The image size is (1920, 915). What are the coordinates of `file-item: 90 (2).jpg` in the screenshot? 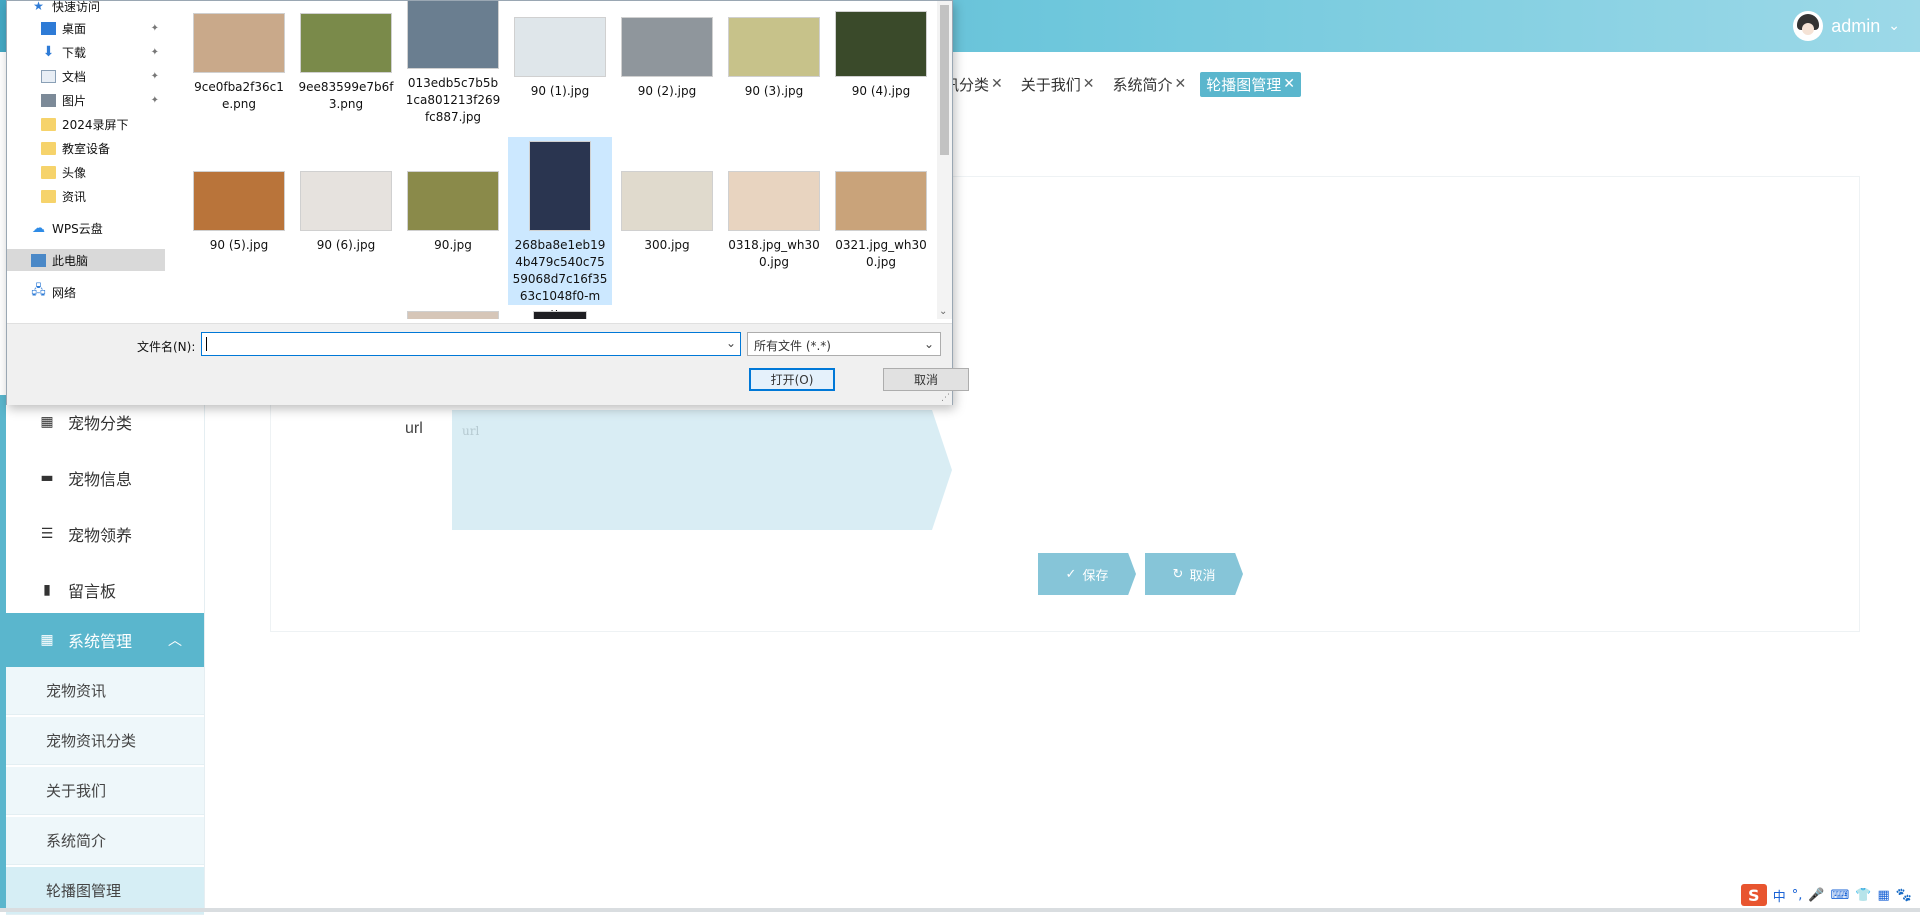 It's located at (667, 58).